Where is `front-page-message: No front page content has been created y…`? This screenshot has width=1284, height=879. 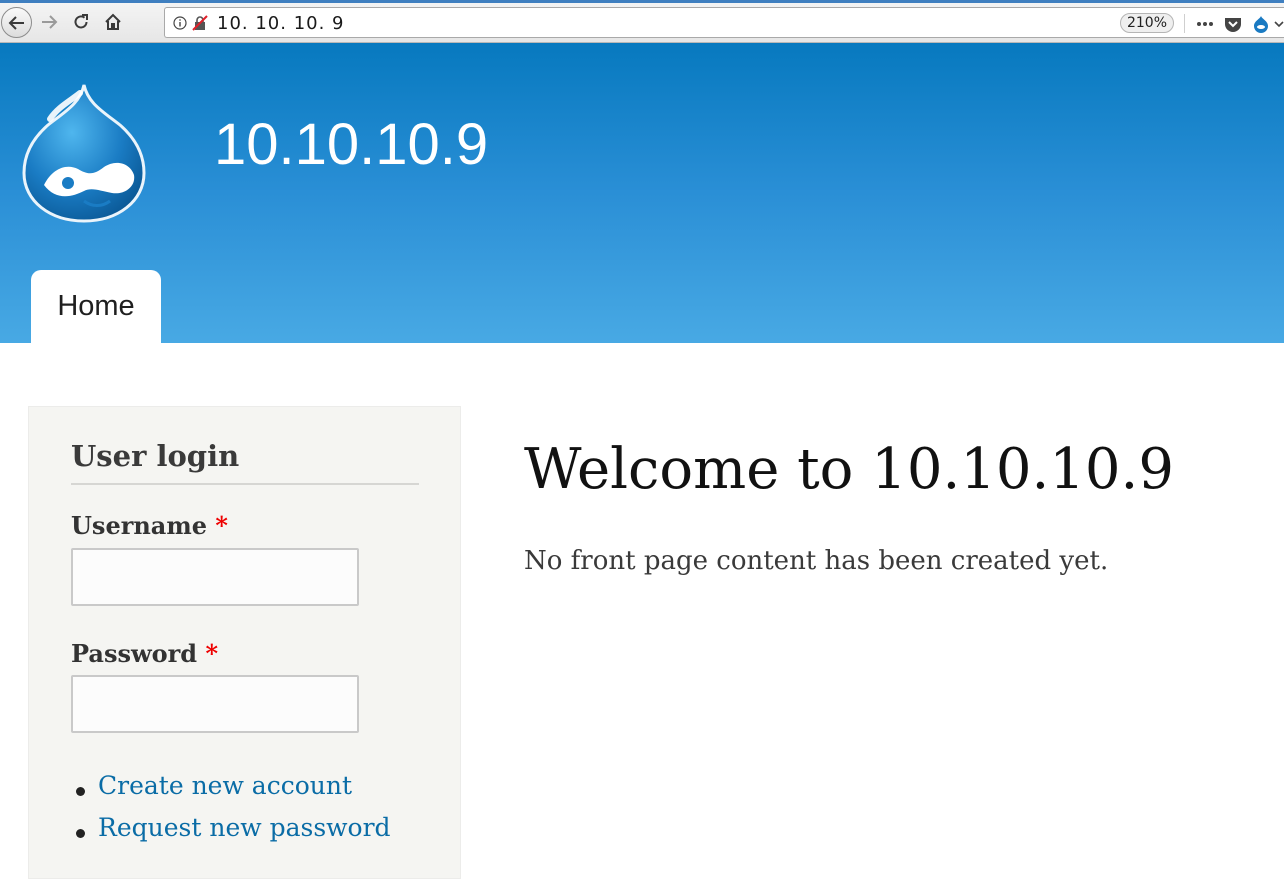 front-page-message: No front page content has been created y… is located at coordinates (816, 561).